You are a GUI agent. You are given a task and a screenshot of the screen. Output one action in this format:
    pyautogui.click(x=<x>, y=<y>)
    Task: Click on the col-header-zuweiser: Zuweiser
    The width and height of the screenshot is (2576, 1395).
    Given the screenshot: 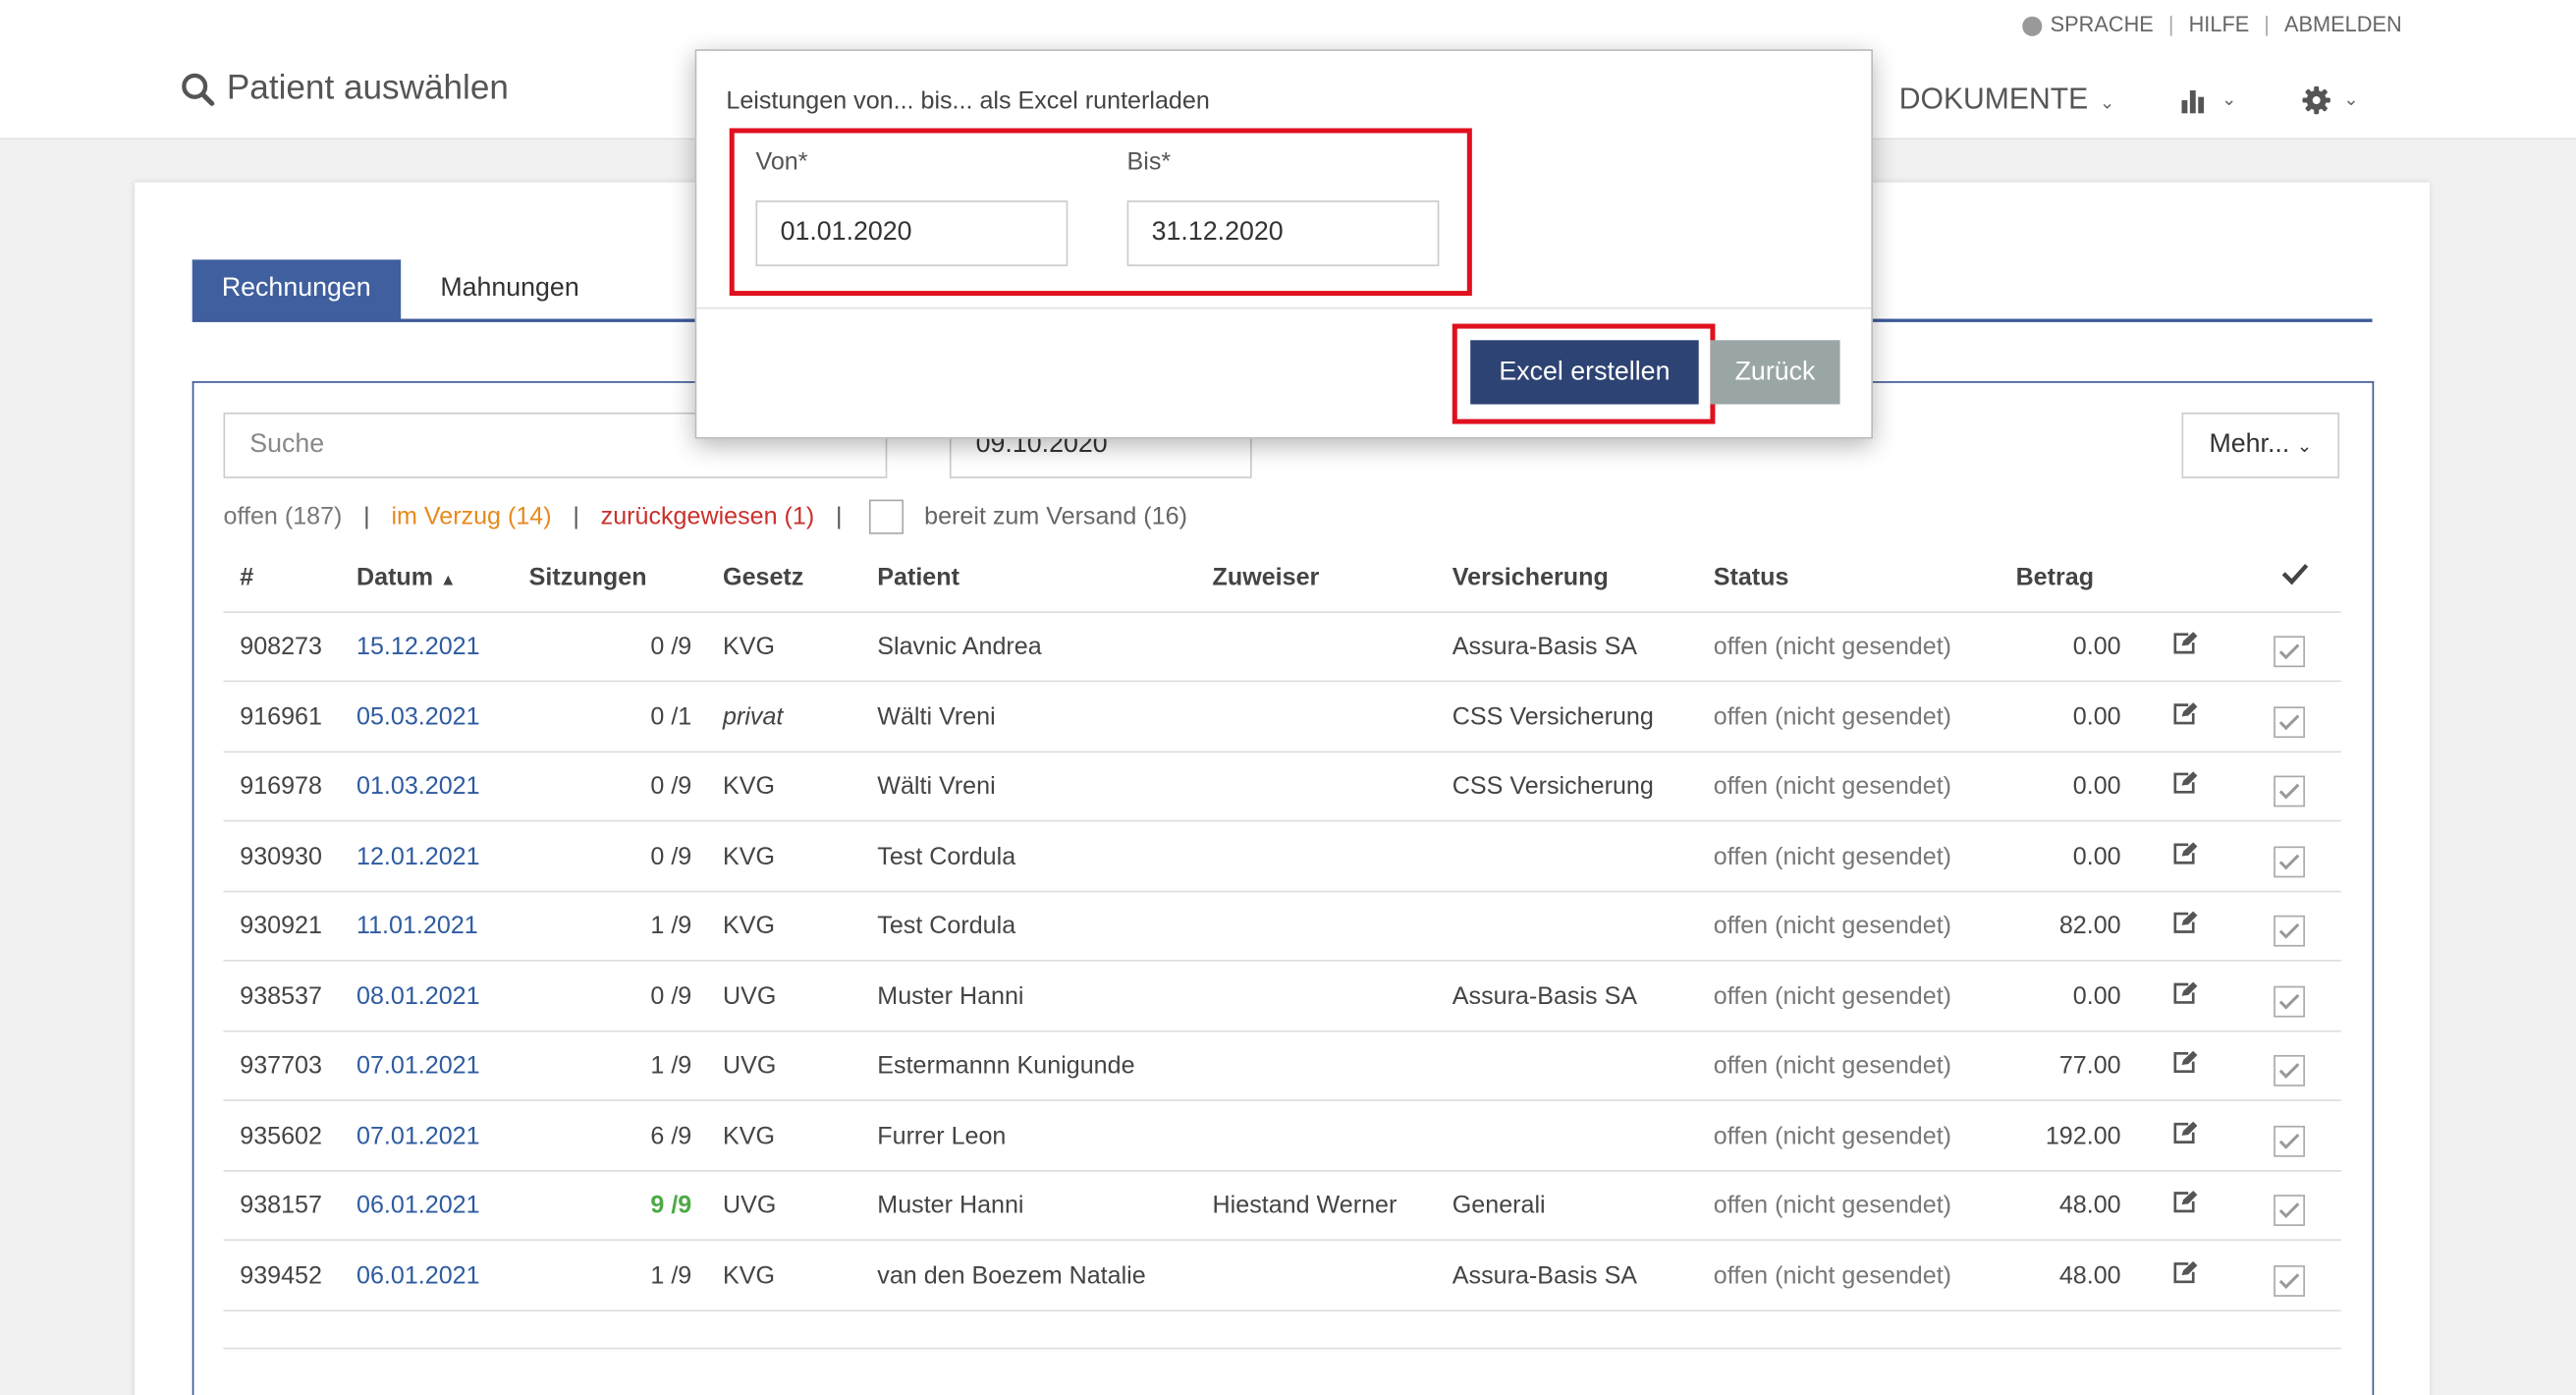 What is the action you would take?
    pyautogui.click(x=1266, y=577)
    